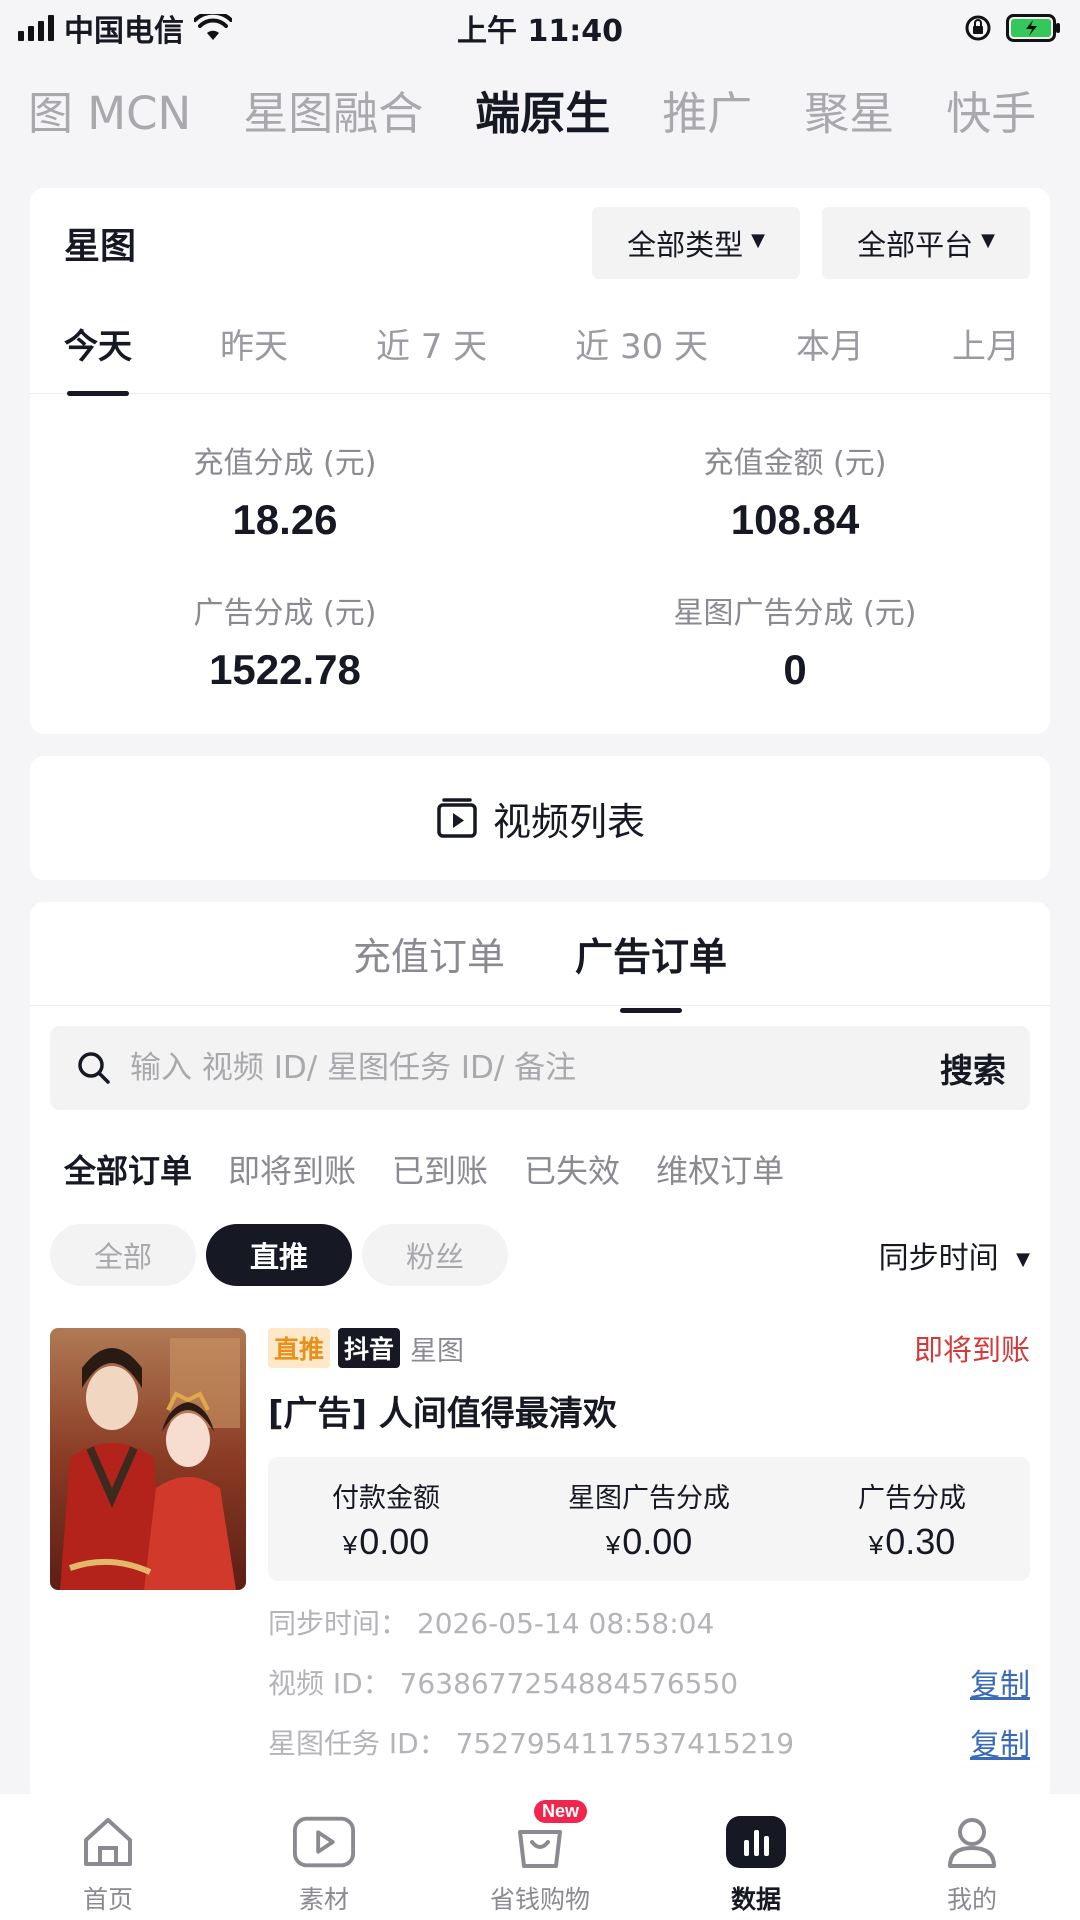 This screenshot has width=1080, height=1920. What do you see at coordinates (795, 463) in the screenshot?
I see `stat-label: 充值金额 (元)` at bounding box center [795, 463].